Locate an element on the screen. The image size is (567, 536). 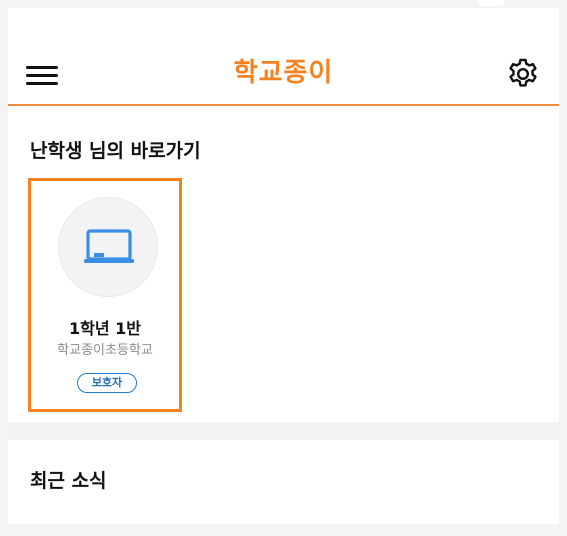
app-title: 학교종이 is located at coordinates (283, 73).